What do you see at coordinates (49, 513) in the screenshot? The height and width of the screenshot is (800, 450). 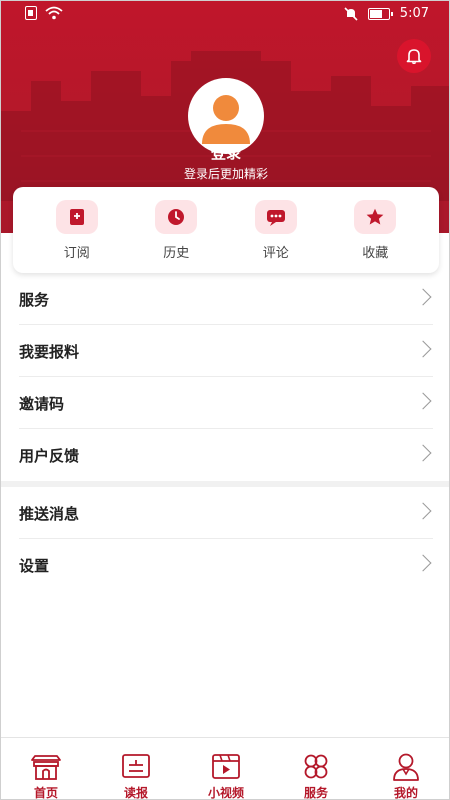 I see `menu-item-label: 推送消息` at bounding box center [49, 513].